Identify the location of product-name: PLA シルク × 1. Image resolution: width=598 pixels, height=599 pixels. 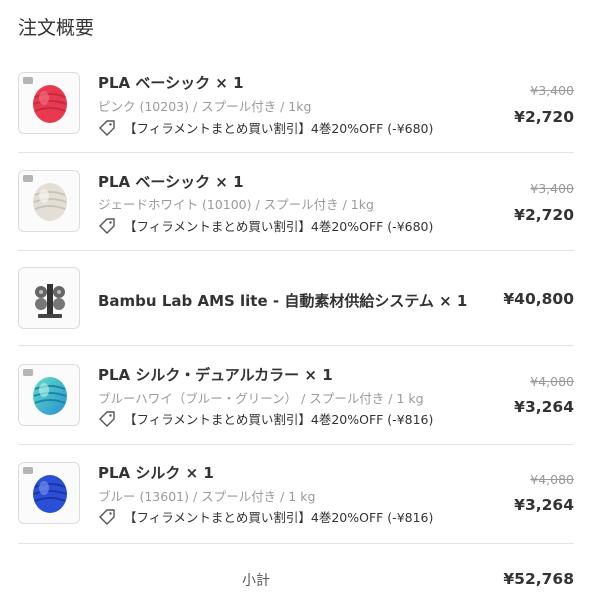
(156, 472).